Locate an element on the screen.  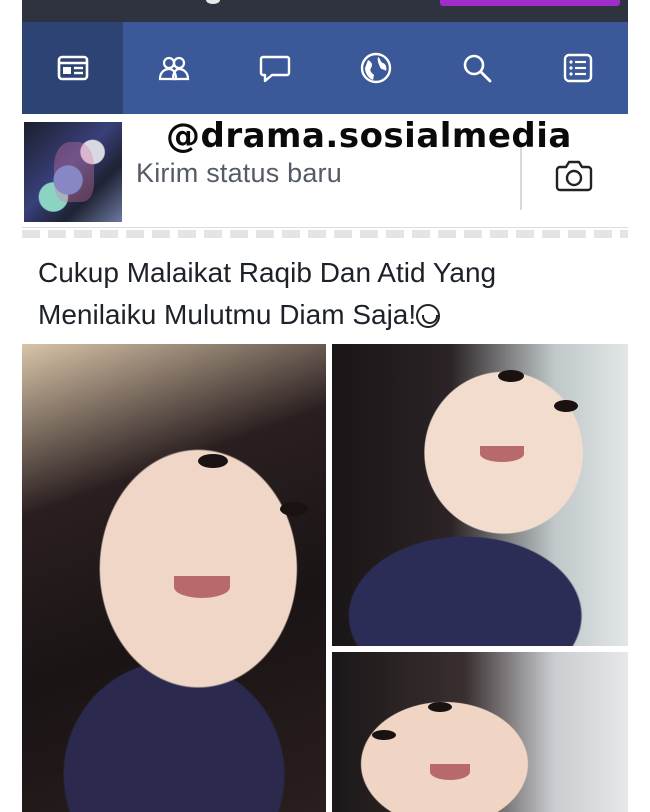
nav-tab-friends is located at coordinates (173, 68).